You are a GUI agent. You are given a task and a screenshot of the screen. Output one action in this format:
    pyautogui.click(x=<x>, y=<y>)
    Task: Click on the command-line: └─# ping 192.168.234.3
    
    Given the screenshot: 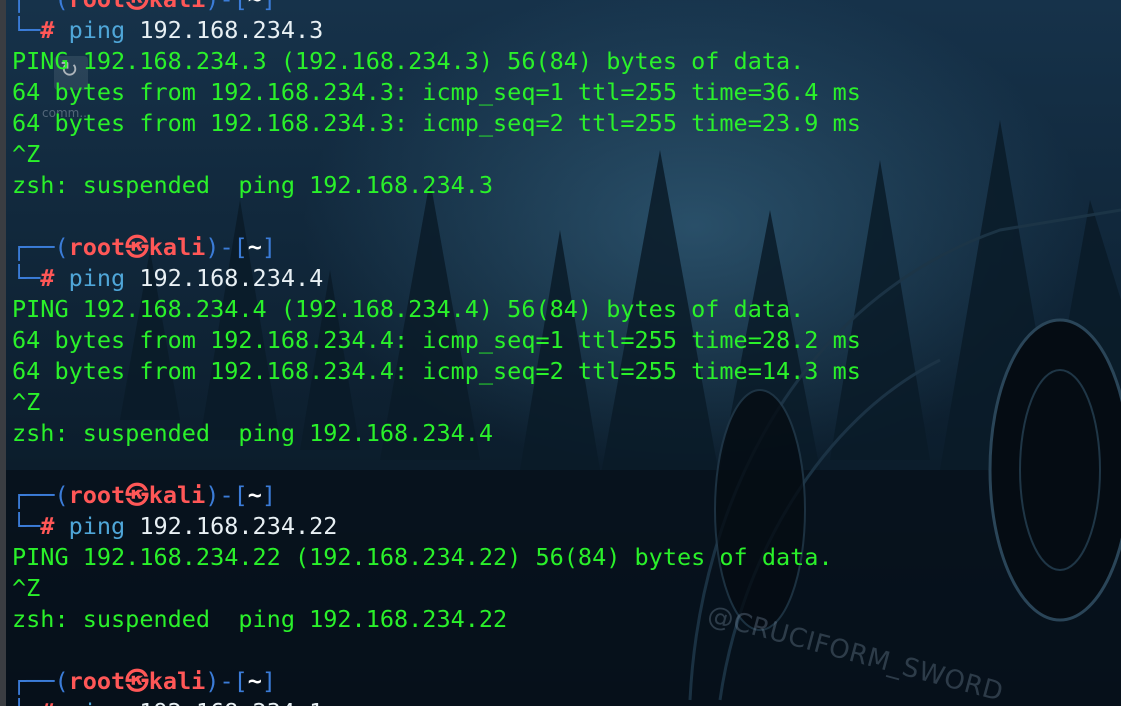 What is the action you would take?
    pyautogui.click(x=562, y=30)
    